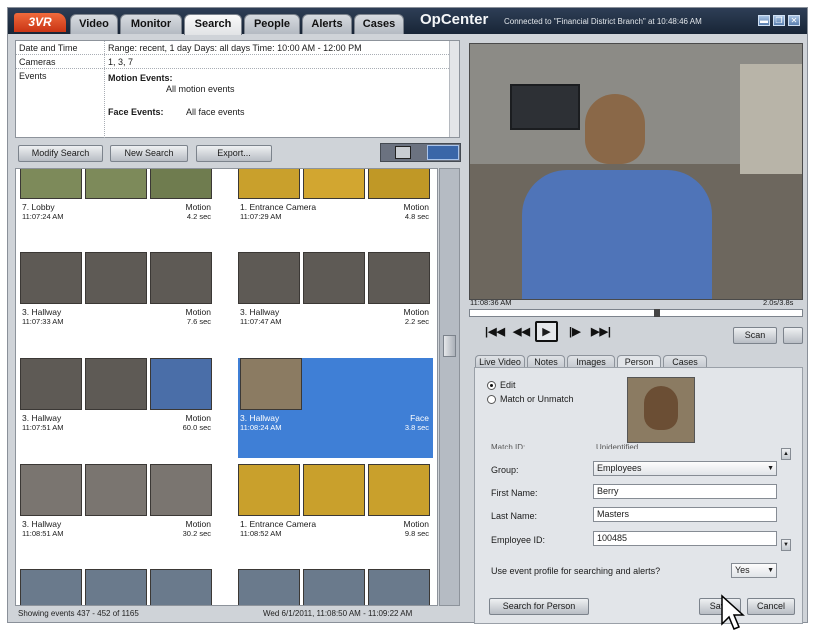  What do you see at coordinates (685, 538) in the screenshot?
I see `employee-id-field: 100485` at bounding box center [685, 538].